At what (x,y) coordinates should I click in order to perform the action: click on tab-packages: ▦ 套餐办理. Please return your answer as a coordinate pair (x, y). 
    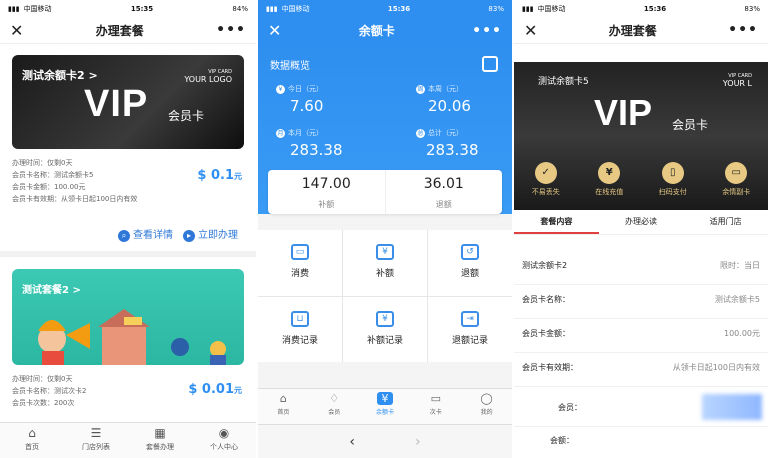
    Looking at the image, I should click on (160, 440).